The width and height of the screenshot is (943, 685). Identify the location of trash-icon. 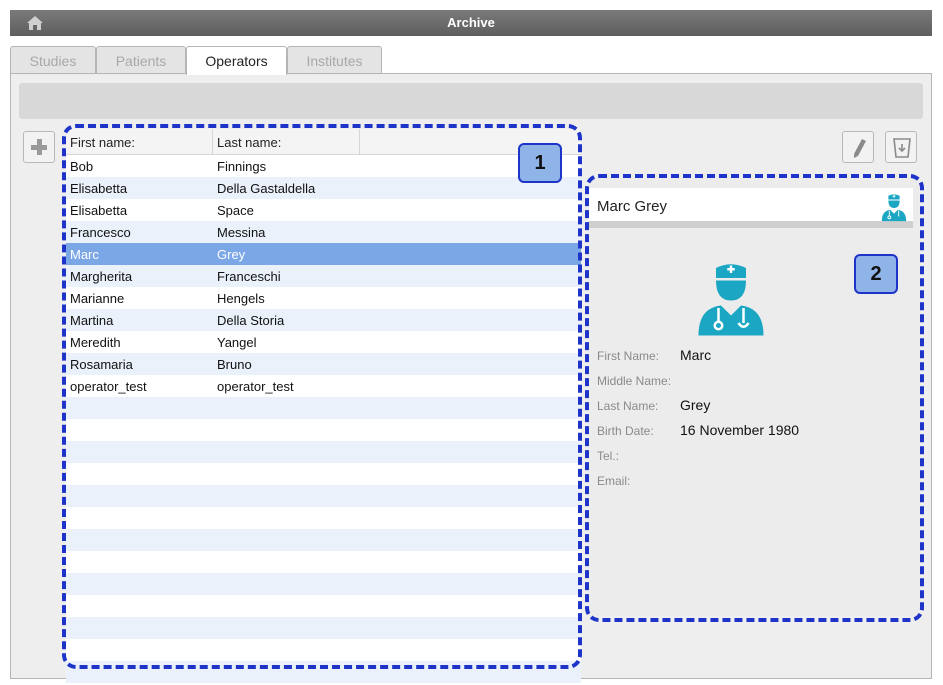
(902, 148).